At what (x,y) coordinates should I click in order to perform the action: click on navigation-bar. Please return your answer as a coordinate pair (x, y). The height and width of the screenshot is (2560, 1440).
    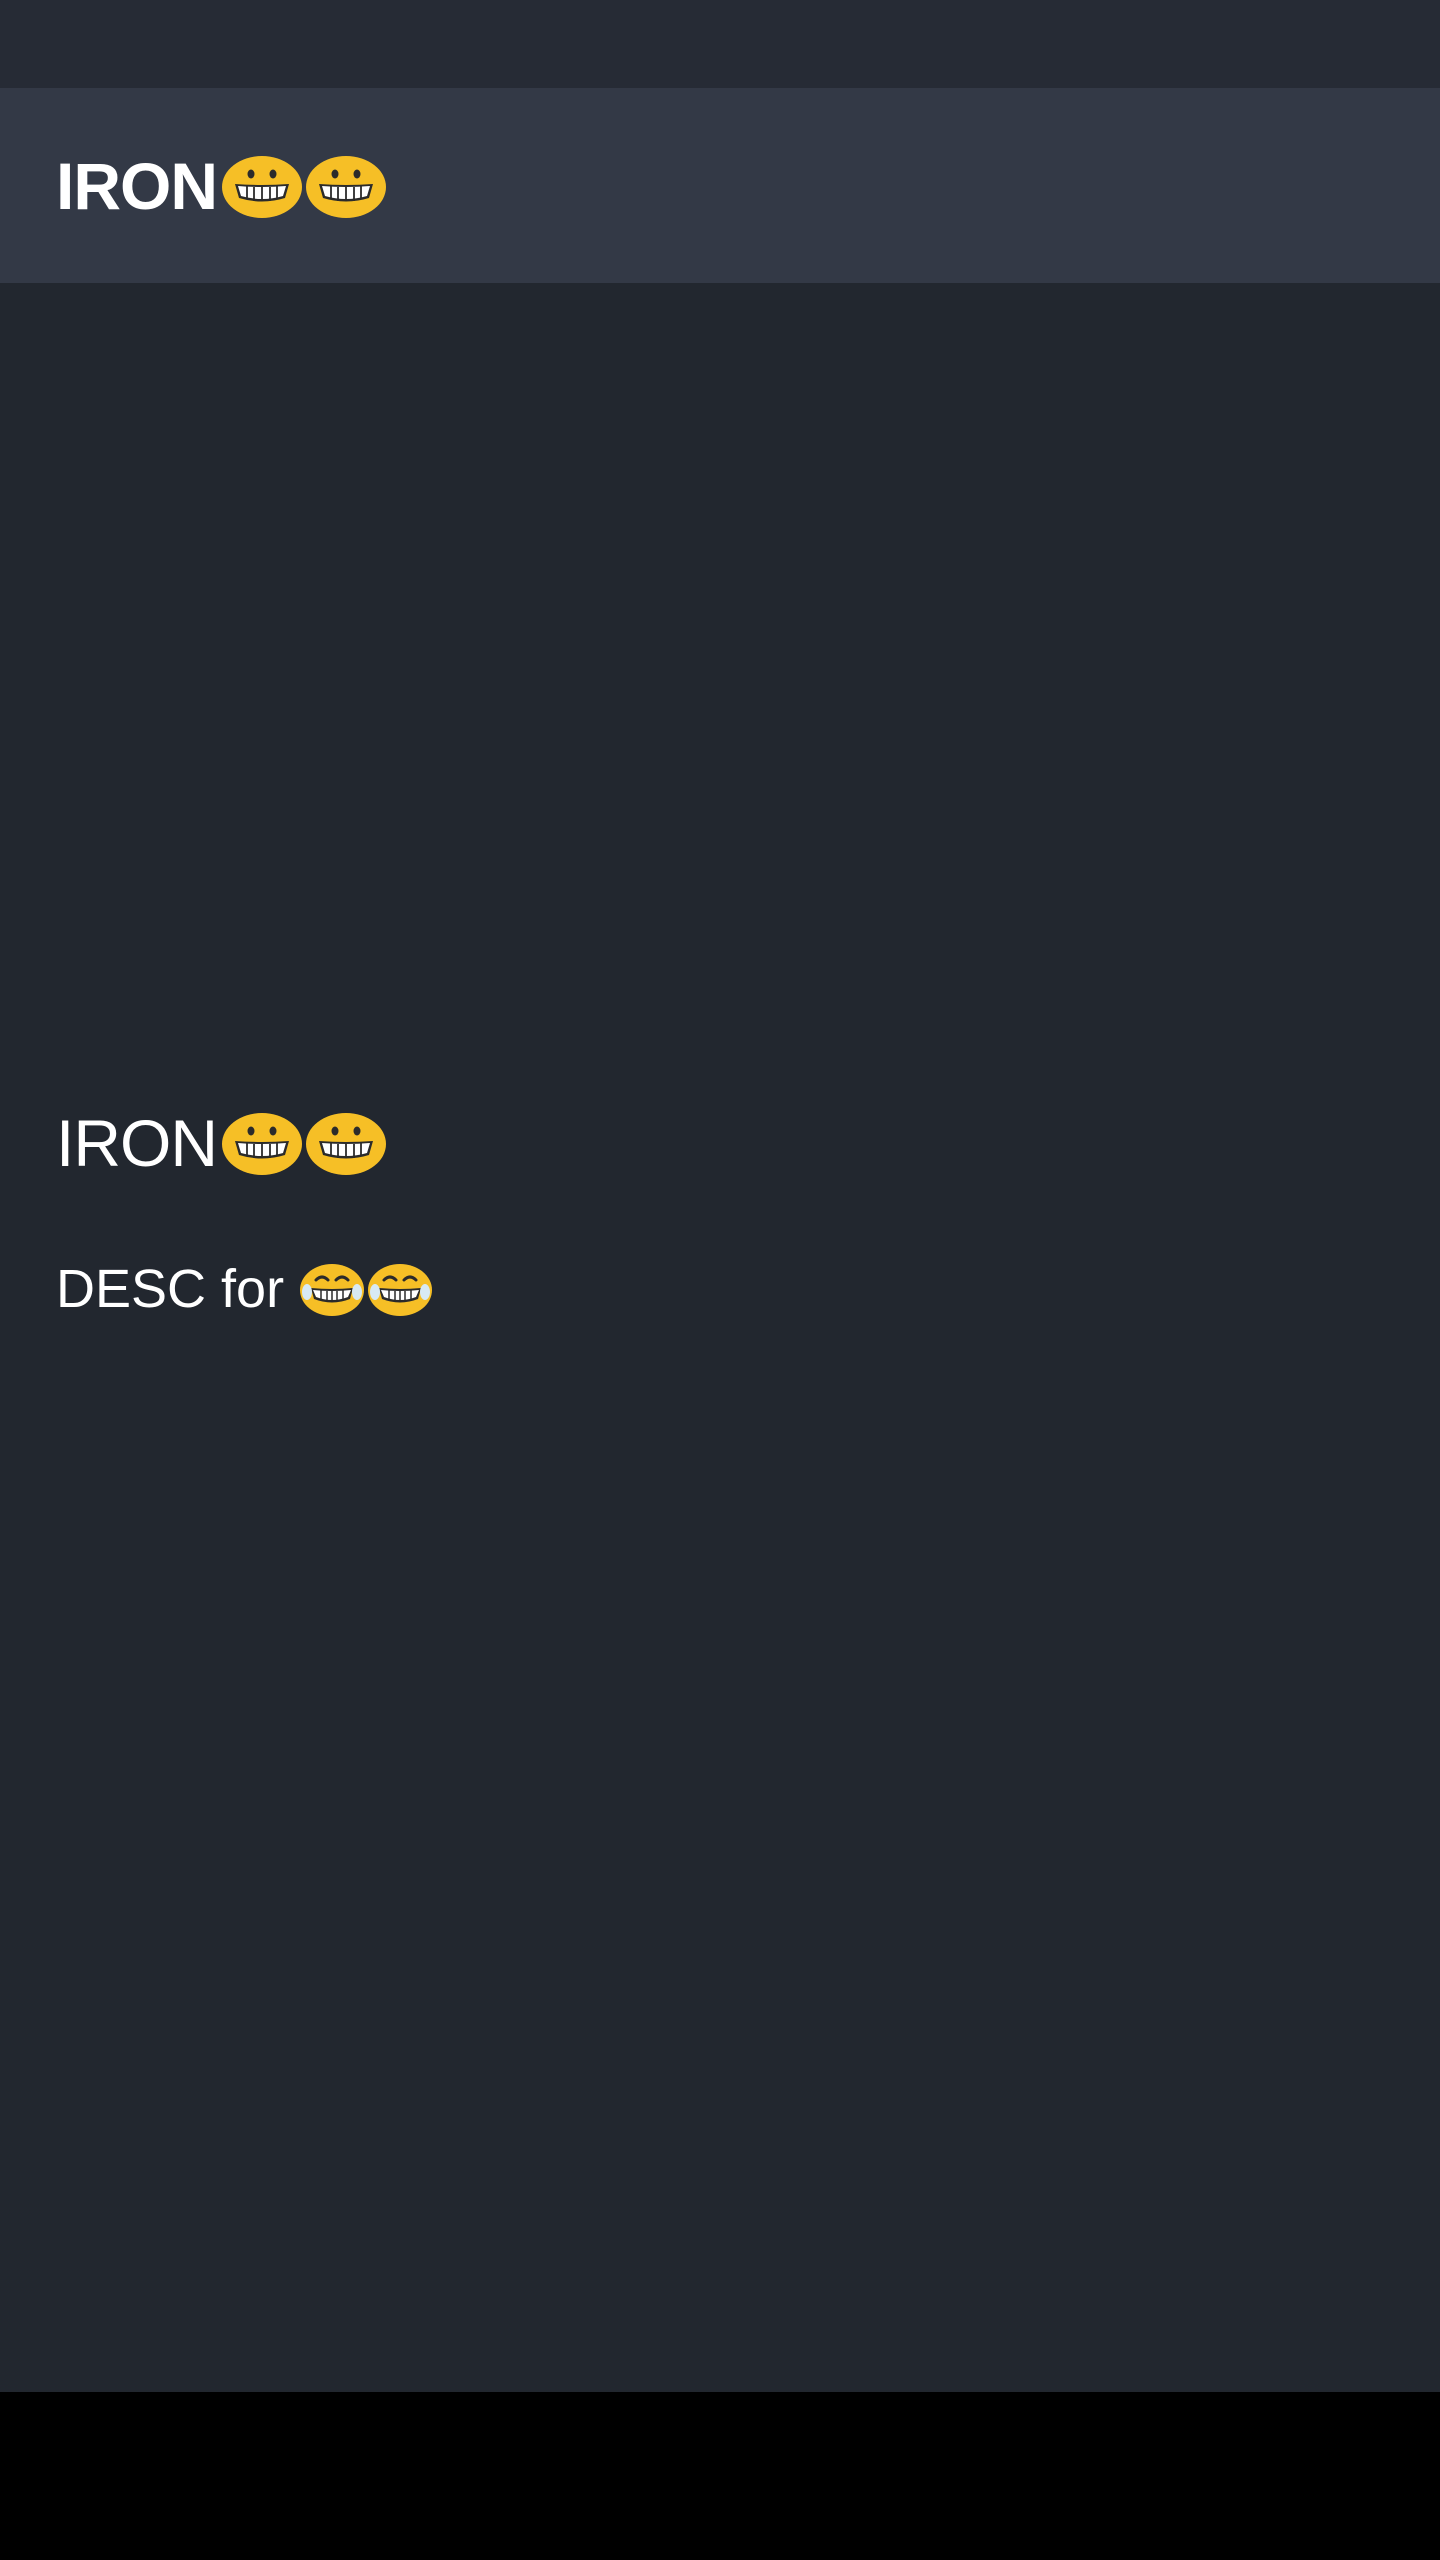
    Looking at the image, I should click on (720, 2476).